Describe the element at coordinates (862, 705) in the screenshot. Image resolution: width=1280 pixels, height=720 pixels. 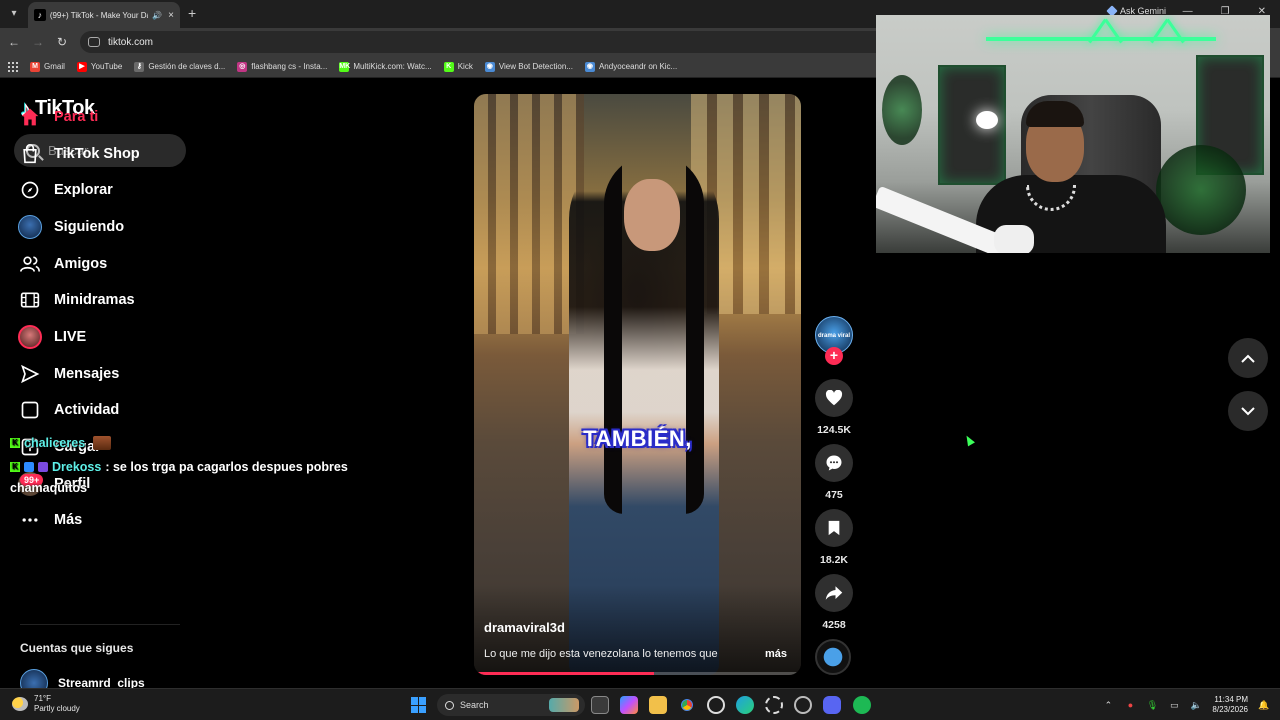
I see `spotify-icon` at that location.